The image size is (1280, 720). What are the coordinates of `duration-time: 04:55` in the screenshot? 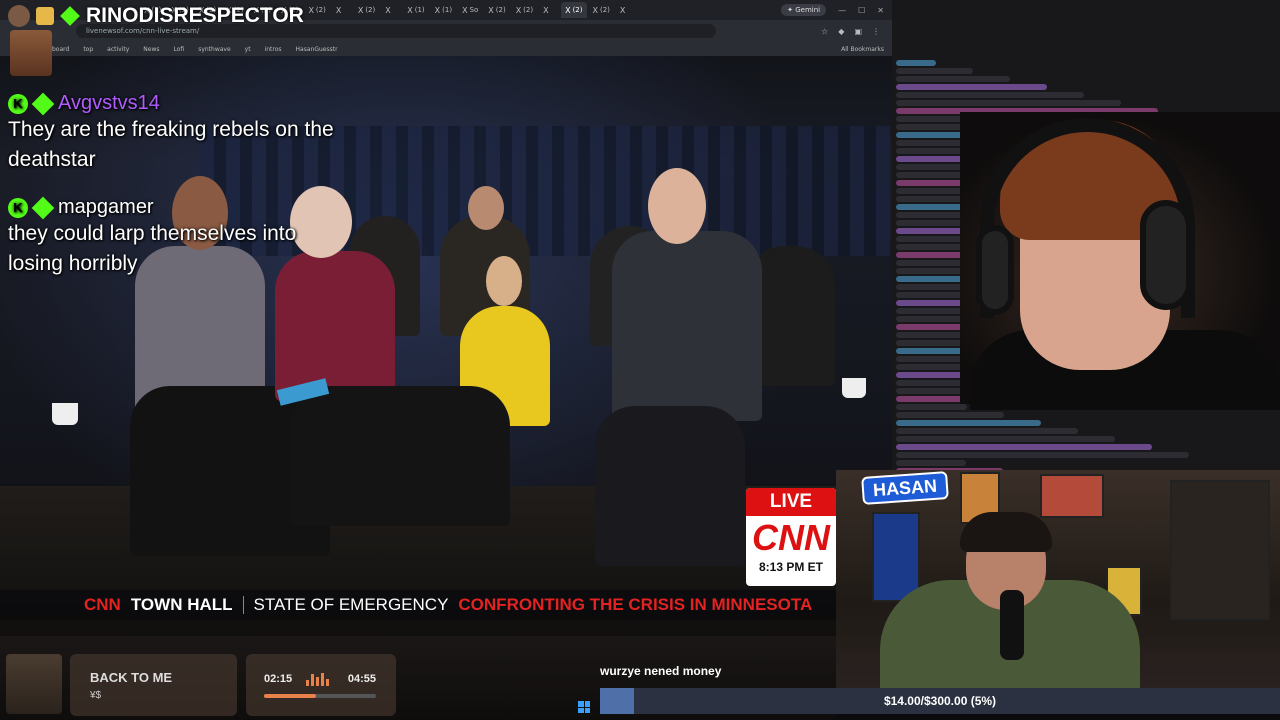 It's located at (361, 679).